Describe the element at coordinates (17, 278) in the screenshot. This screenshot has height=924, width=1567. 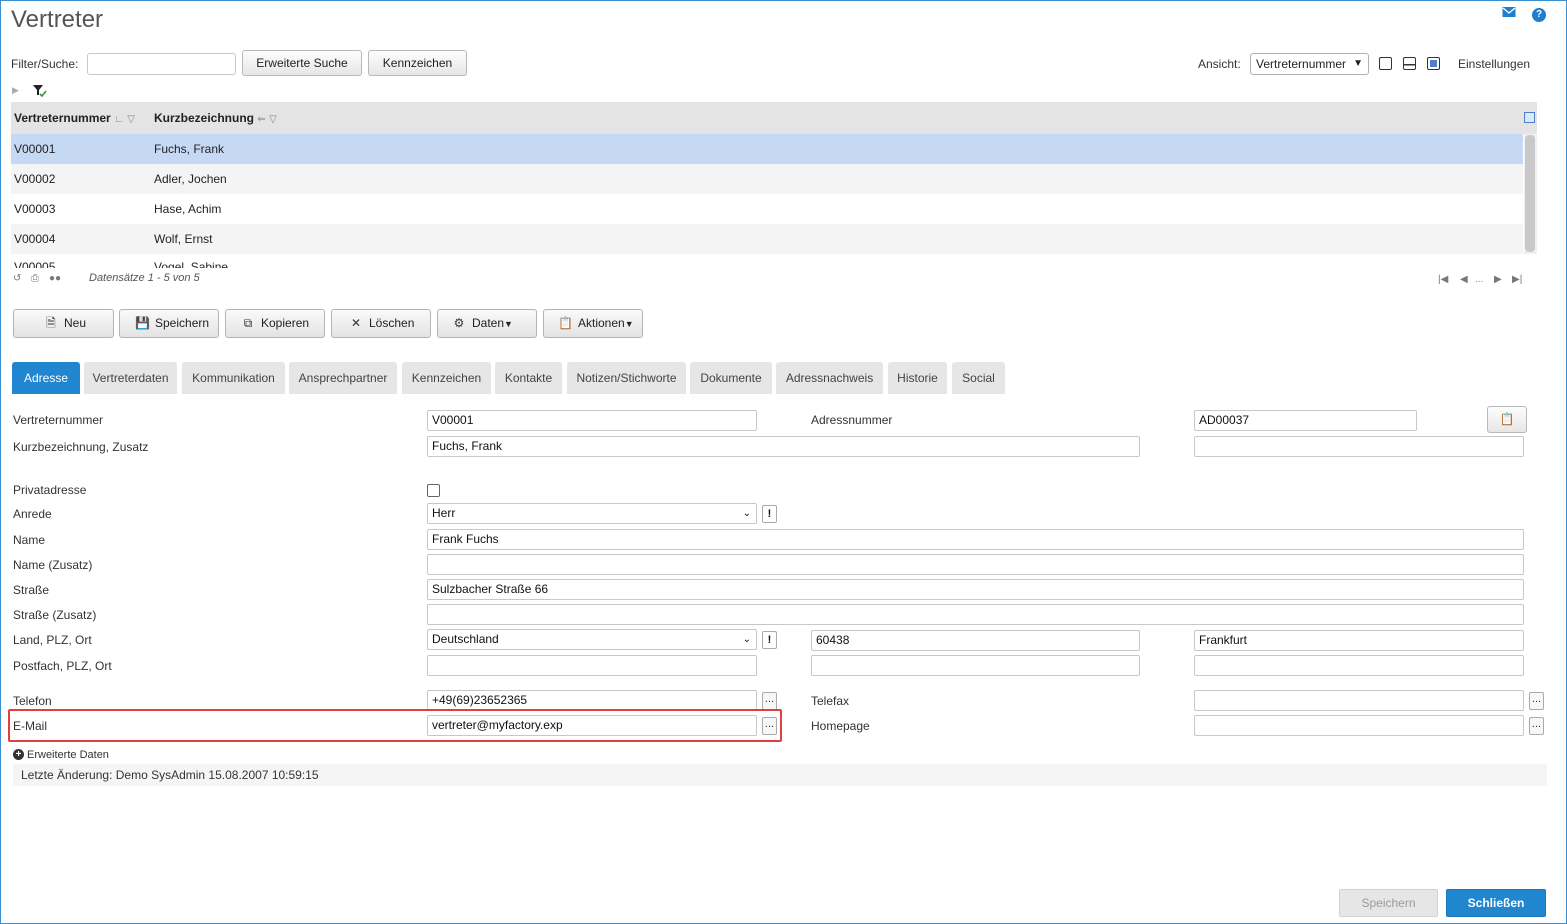
I see `refresh-icon: ↺` at that location.